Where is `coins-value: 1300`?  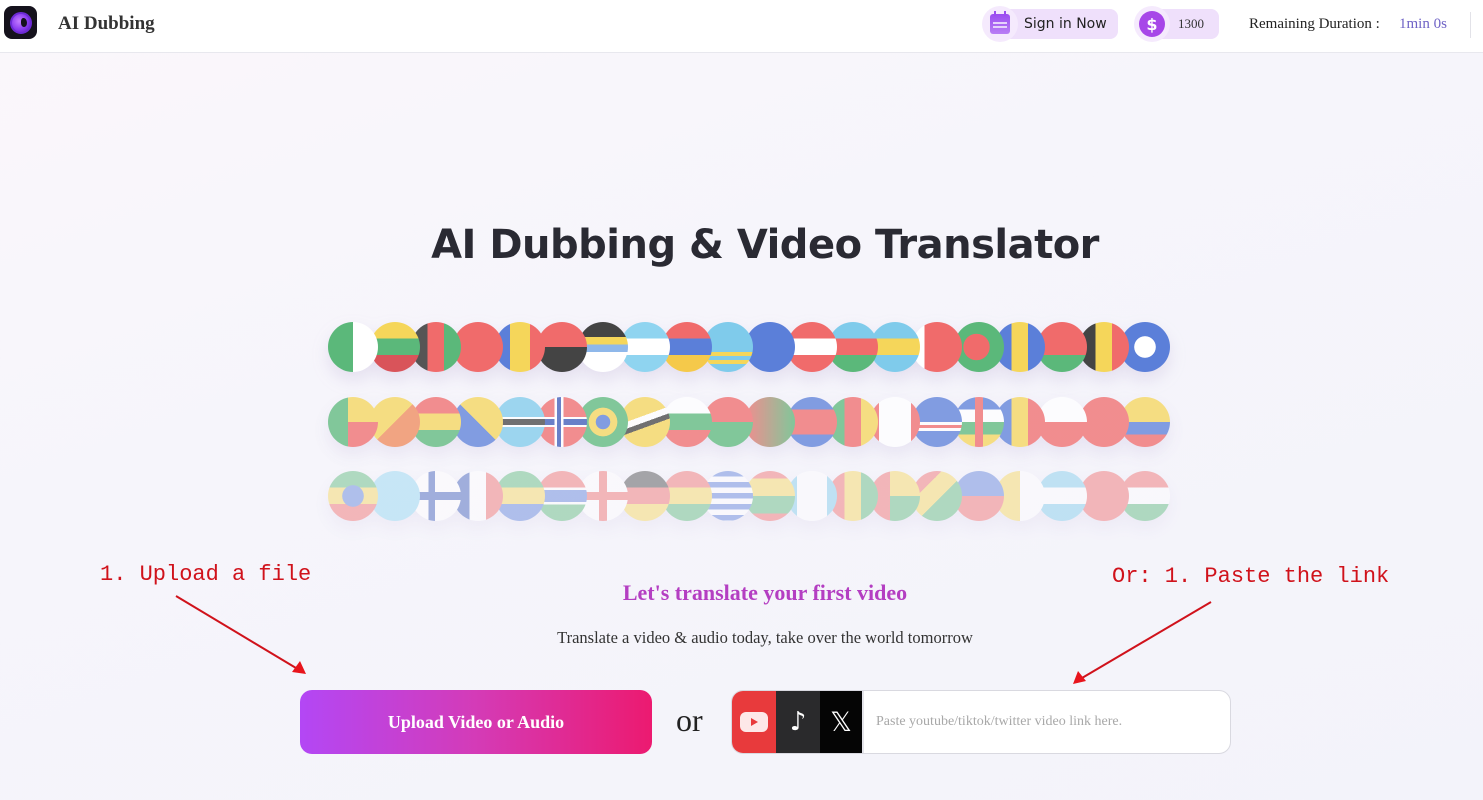
coins-value: 1300 is located at coordinates (1191, 23).